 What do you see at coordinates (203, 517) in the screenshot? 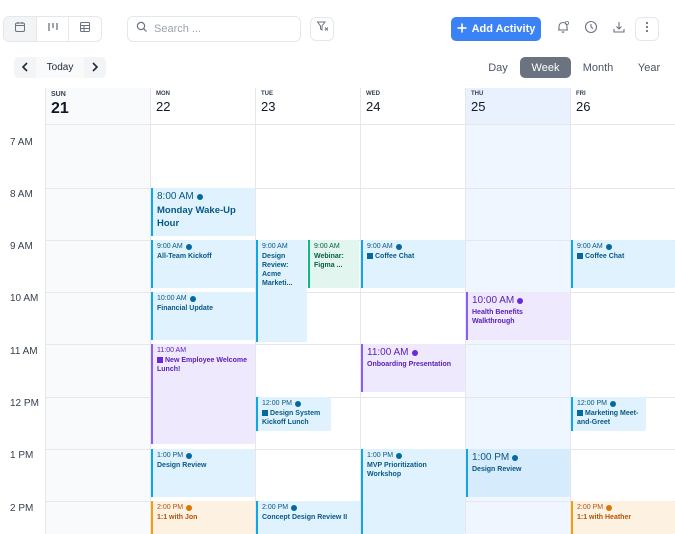
I see `event-1-1-with-jon: 2:00 PM 1:1 with Jon` at bounding box center [203, 517].